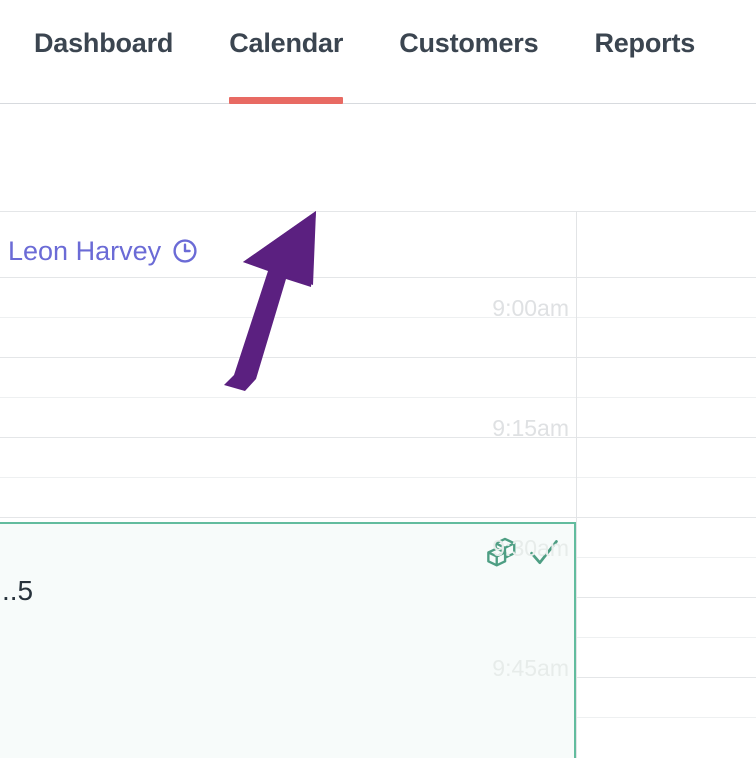 This screenshot has height=758, width=756. Describe the element at coordinates (104, 43) in the screenshot. I see `tab-dashboard-label: Dashboard` at that location.